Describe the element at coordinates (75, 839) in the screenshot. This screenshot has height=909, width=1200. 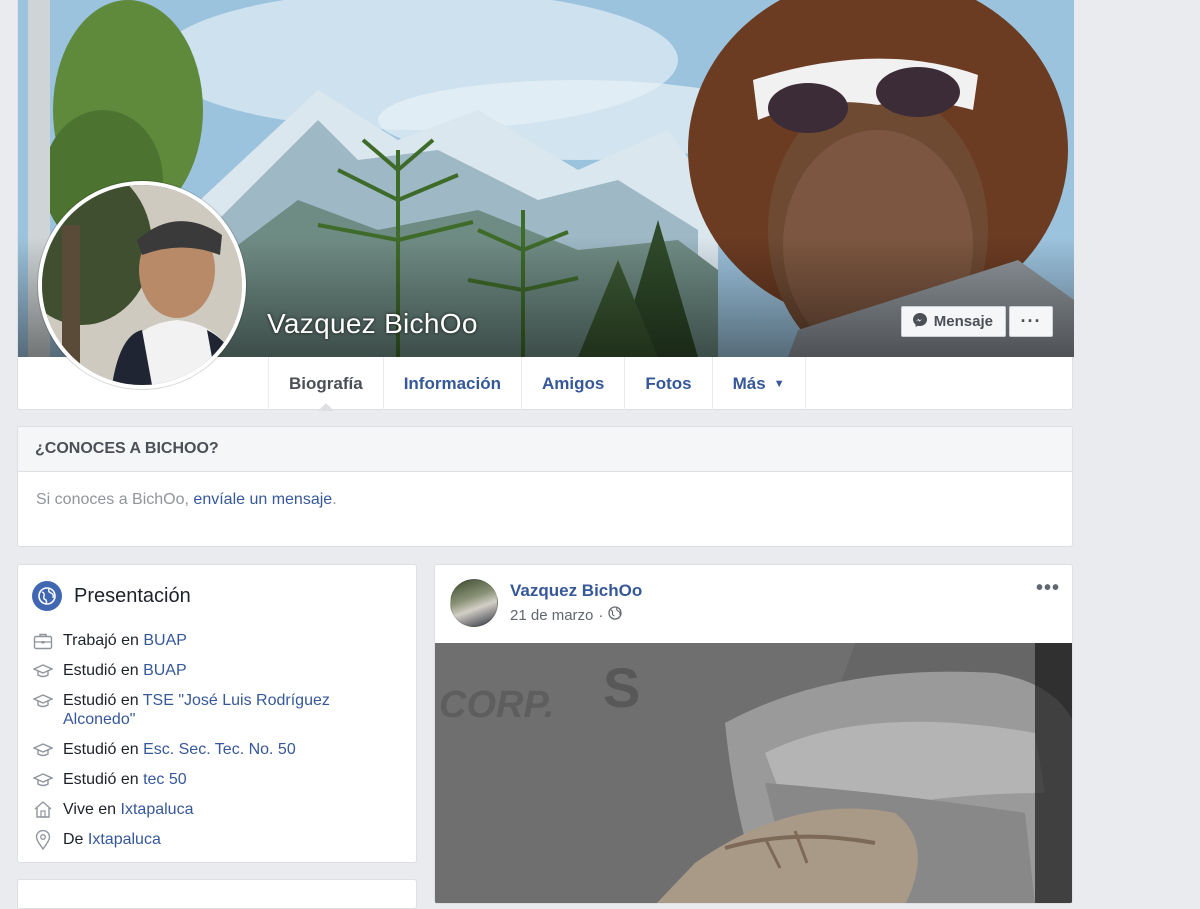
I see `intro-item-prefix: De` at that location.